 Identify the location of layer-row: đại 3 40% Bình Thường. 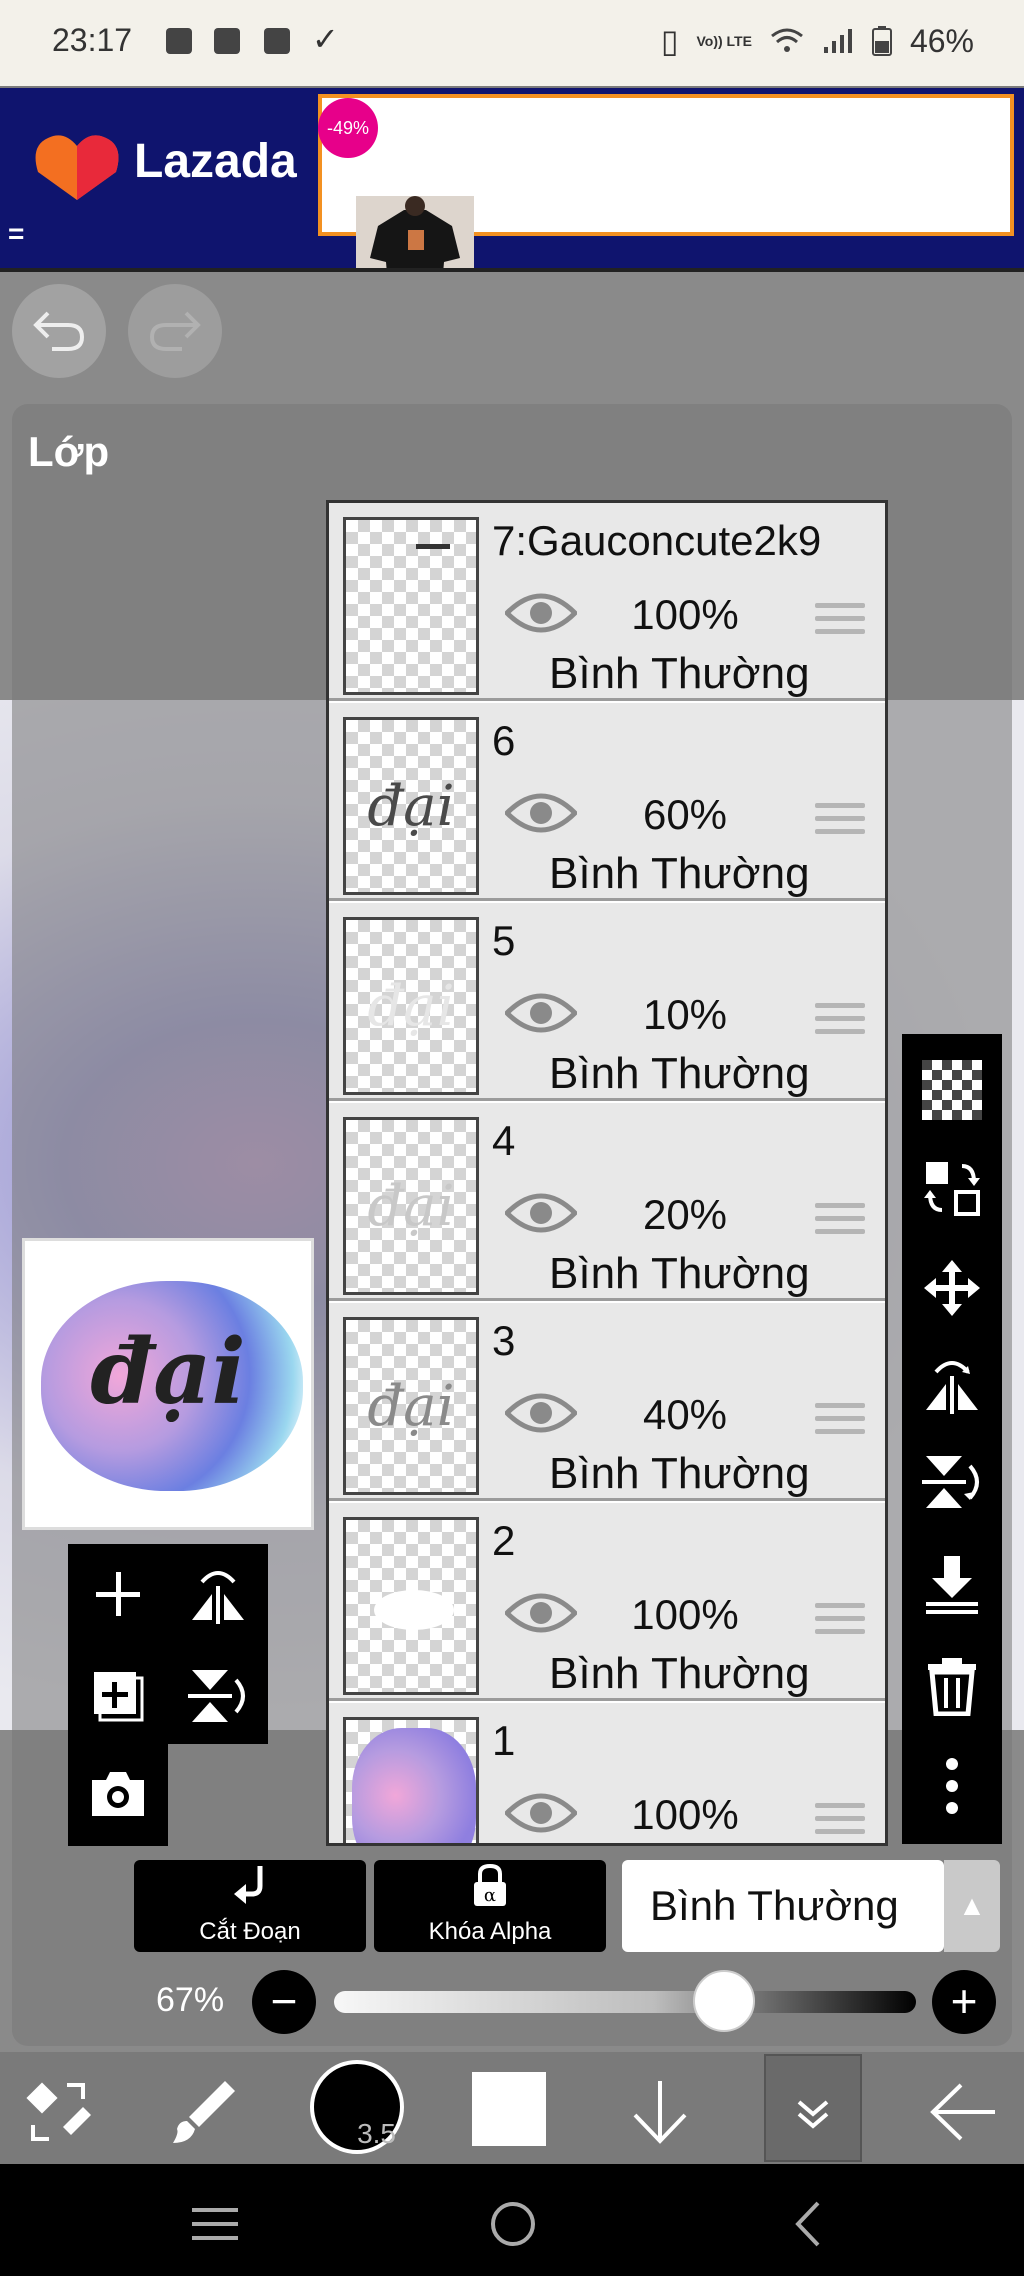
(607, 1402).